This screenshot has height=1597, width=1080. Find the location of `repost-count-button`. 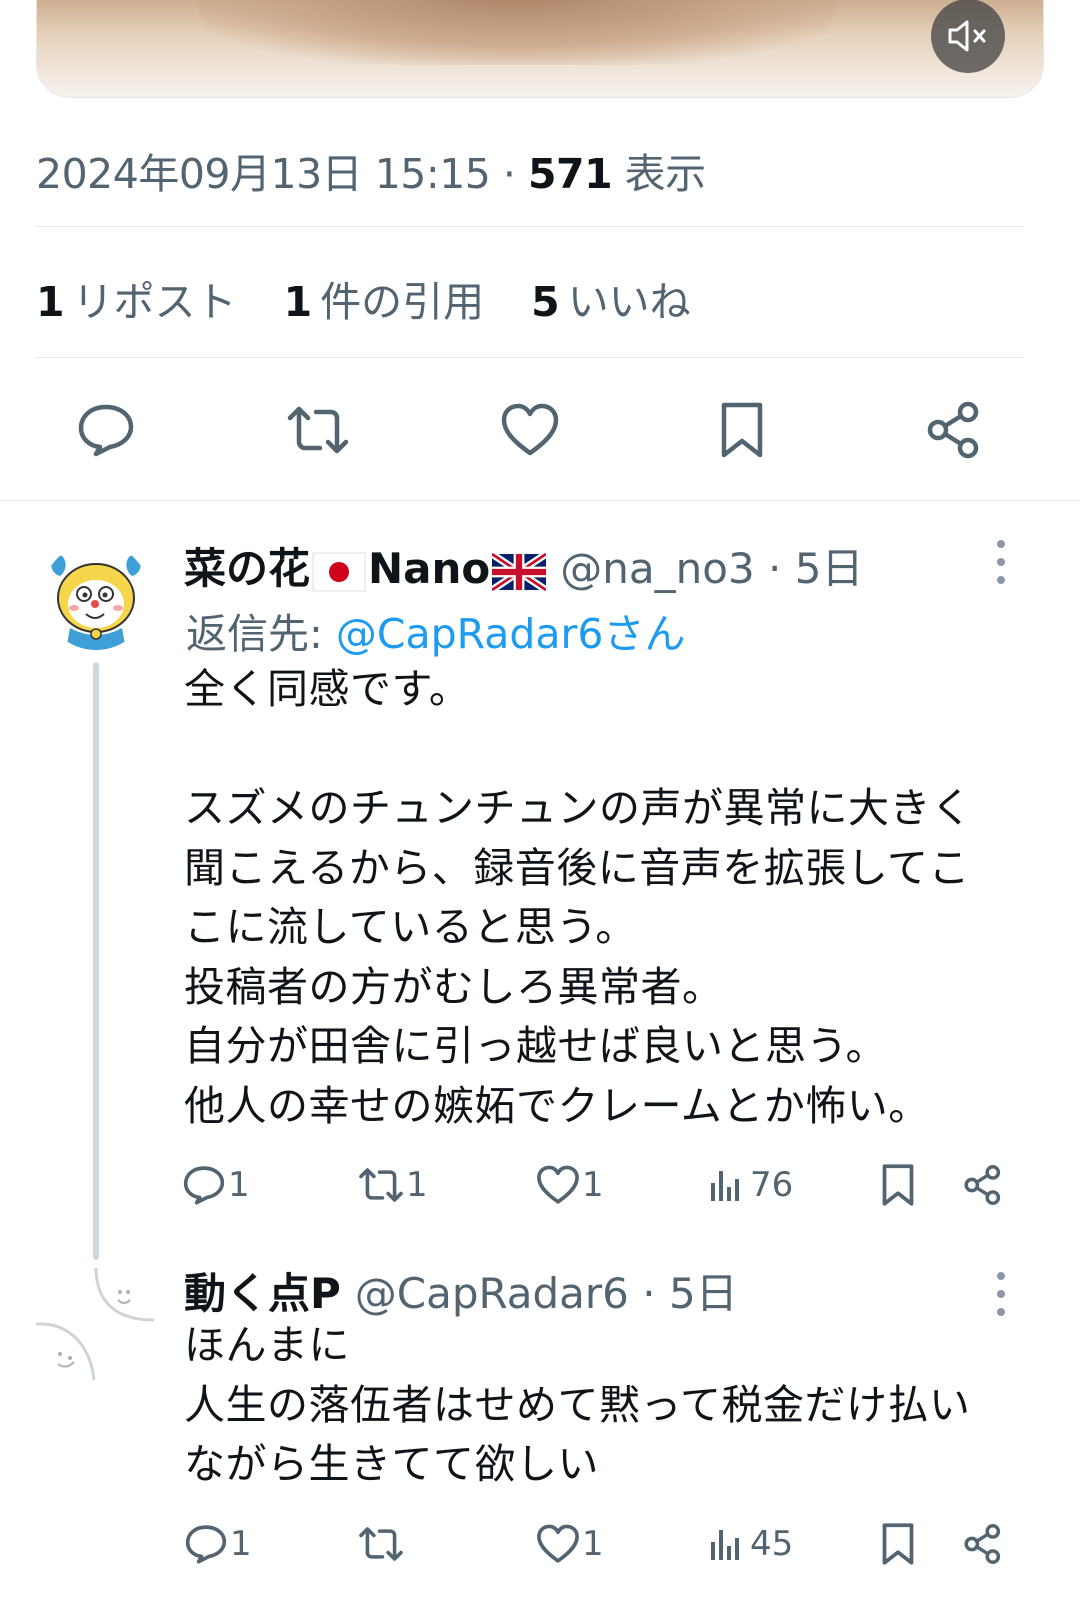

repost-count-button is located at coordinates (382, 1544).